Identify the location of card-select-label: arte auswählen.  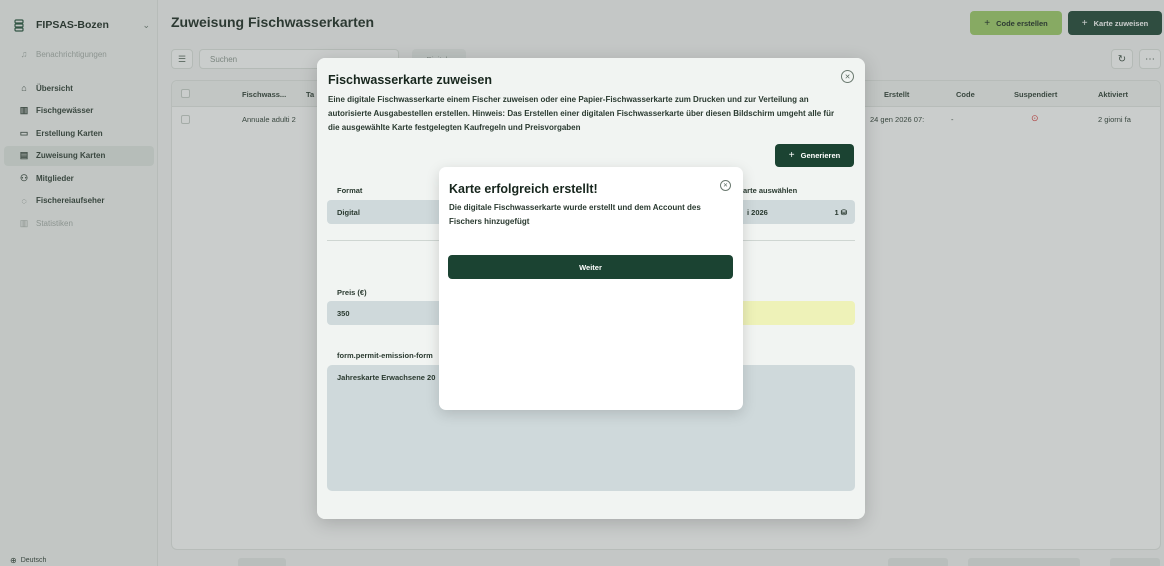
(770, 190).